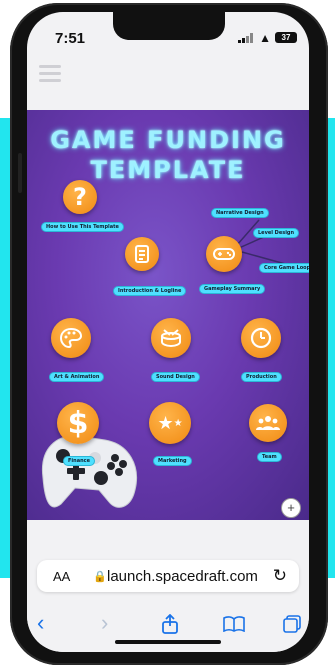 This screenshot has height=666, width=335. What do you see at coordinates (169, 26) in the screenshot?
I see `dynamic-notch` at bounding box center [169, 26].